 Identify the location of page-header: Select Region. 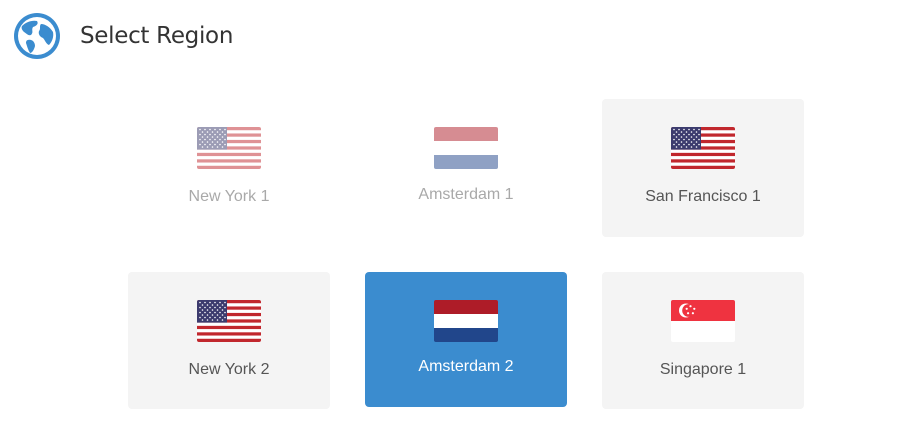
(122, 36).